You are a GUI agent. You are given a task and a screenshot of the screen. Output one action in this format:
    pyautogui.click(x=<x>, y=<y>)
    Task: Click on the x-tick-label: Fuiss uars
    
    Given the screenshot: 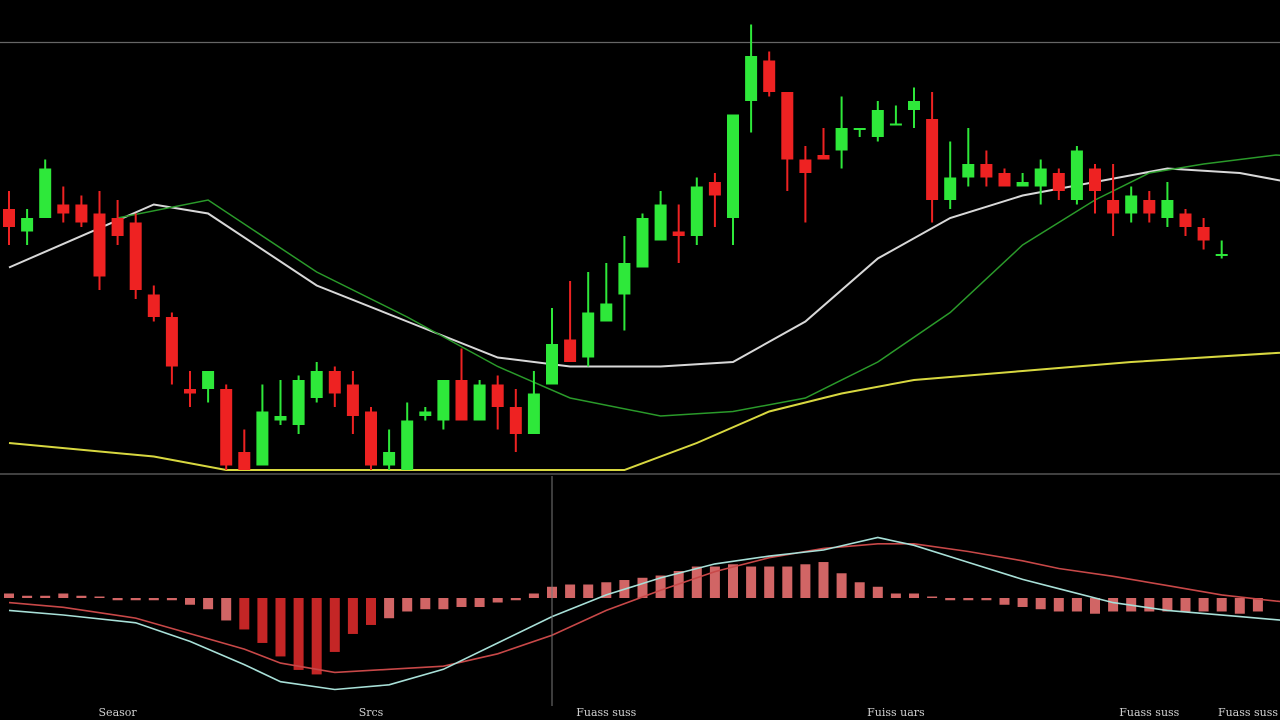 What is the action you would take?
    pyautogui.click(x=896, y=712)
    